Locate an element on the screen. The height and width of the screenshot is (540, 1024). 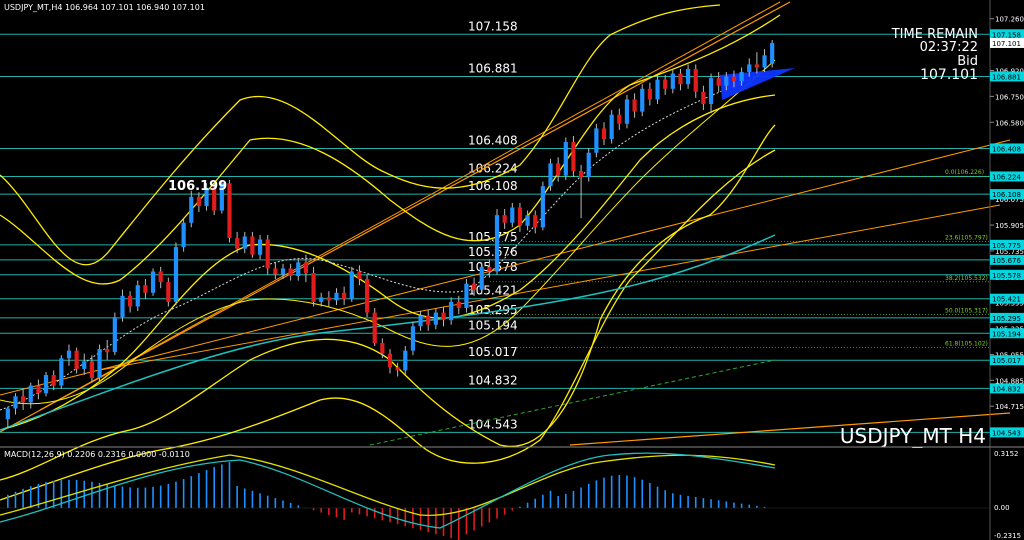
level-axis-tag: 106.408 is located at coordinates (1007, 148).